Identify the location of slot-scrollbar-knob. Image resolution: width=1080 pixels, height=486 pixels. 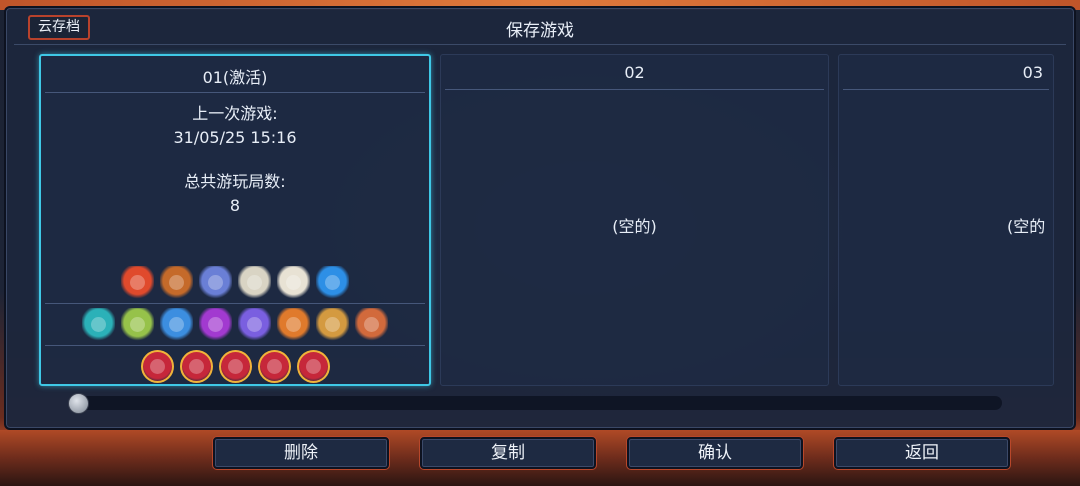
(78, 403).